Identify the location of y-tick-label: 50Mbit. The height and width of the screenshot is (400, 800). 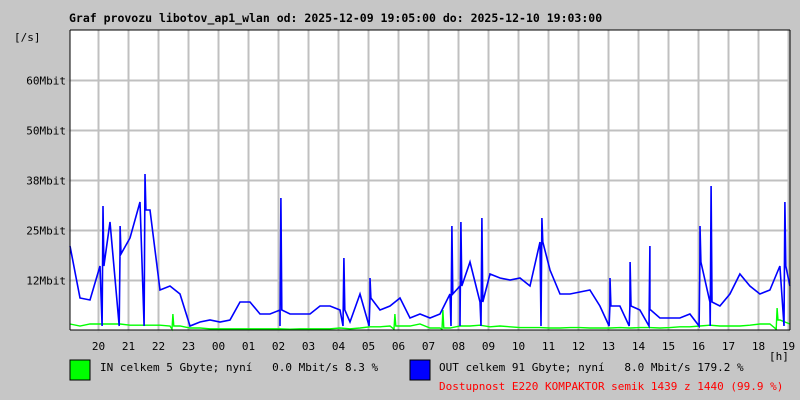
(46, 131).